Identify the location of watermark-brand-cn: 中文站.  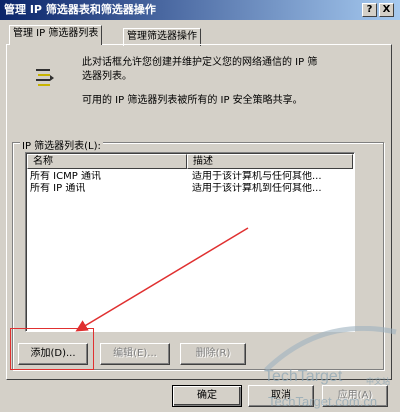
(378, 381).